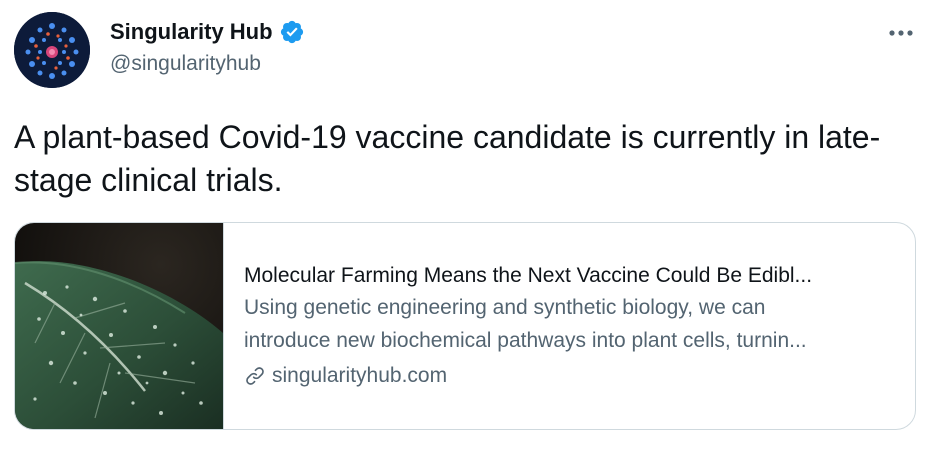  I want to click on author-block: Singularity Hub @singularityhub, so click(207, 46).